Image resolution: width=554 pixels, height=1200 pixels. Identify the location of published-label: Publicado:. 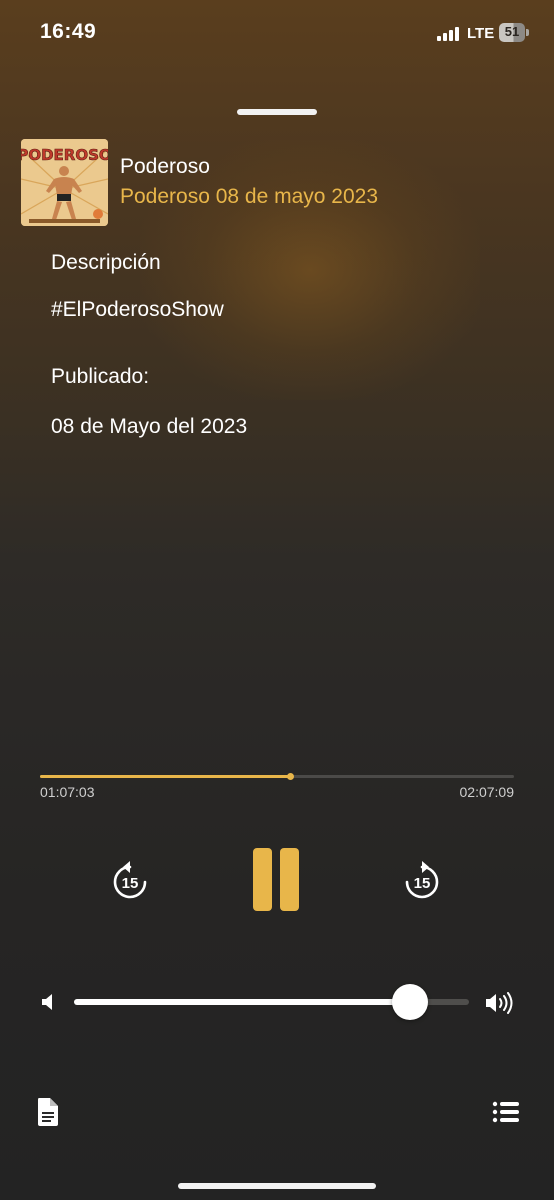
(100, 376).